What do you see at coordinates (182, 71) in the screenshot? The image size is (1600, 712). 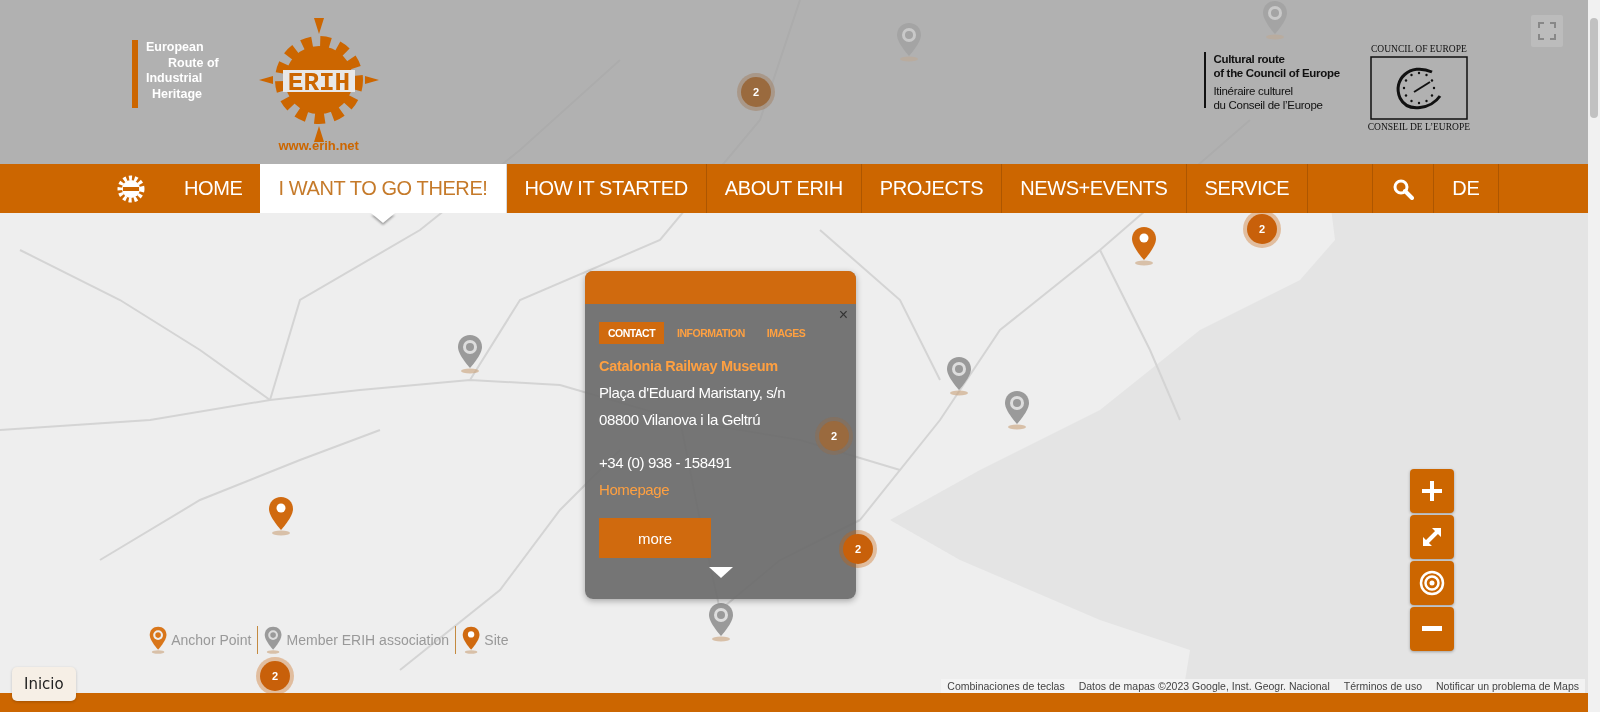 I see `logo-tagline: European Route of Industrial Heritage` at bounding box center [182, 71].